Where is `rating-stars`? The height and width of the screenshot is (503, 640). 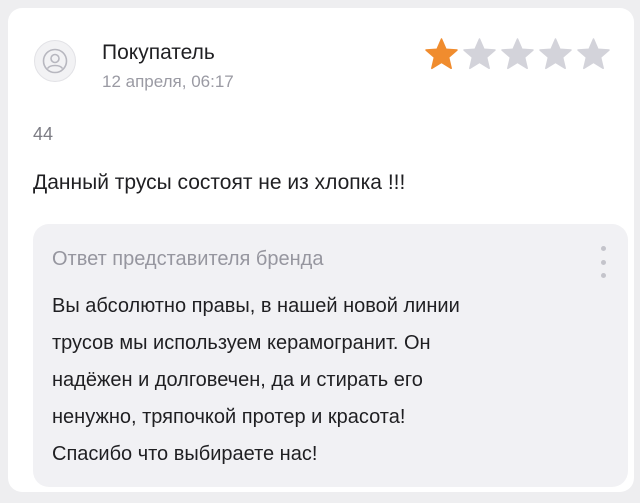
rating-stars is located at coordinates (517, 54).